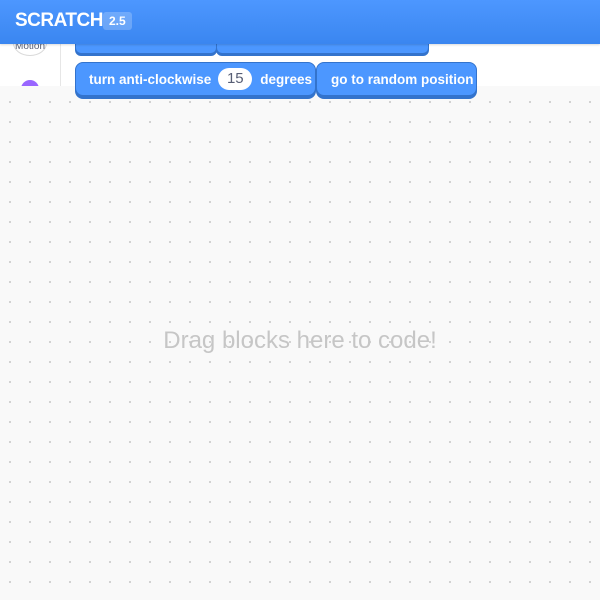 The width and height of the screenshot is (600, 600). I want to click on block-label: go to random position, so click(402, 79).